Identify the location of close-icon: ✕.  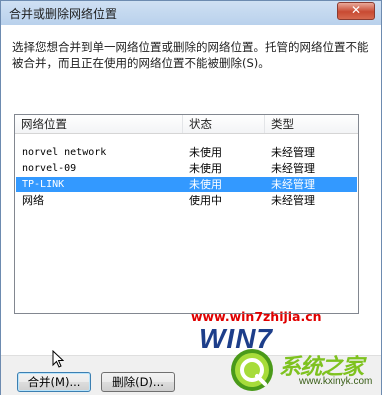
(356, 10).